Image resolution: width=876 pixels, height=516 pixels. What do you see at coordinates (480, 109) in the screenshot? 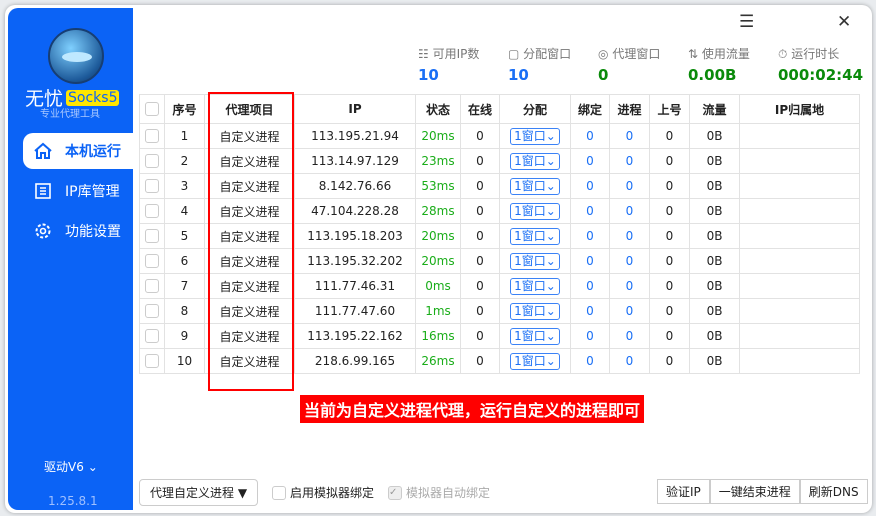
I see `column-header: 在线` at bounding box center [480, 109].